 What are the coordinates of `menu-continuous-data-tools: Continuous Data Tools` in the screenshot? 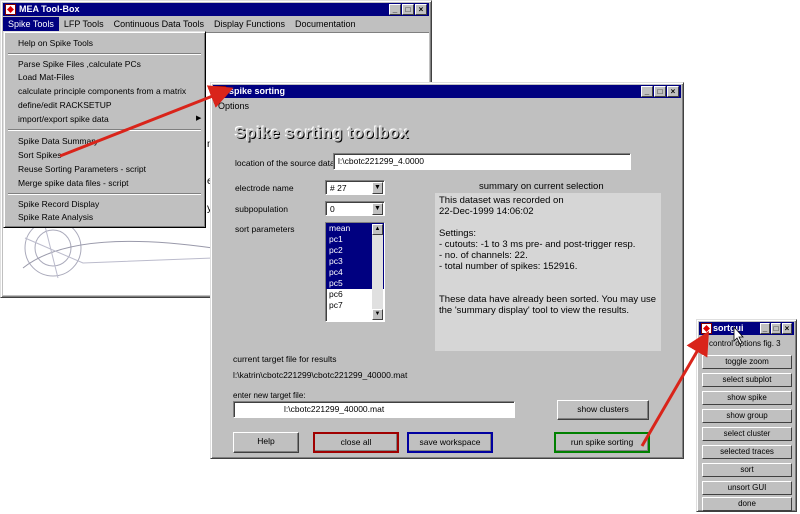 It's located at (159, 24).